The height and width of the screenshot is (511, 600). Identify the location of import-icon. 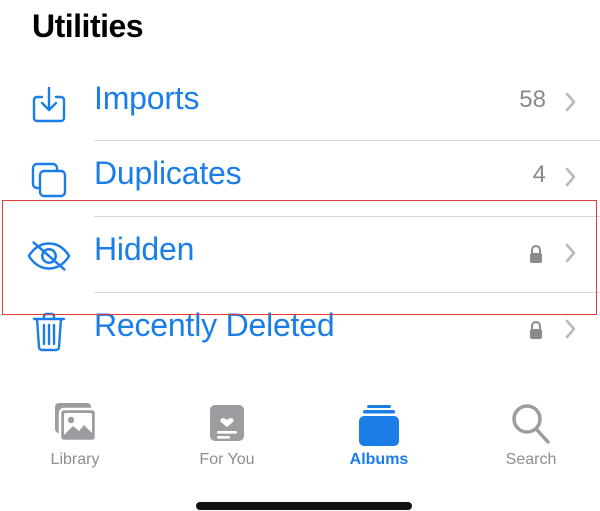
(49, 105).